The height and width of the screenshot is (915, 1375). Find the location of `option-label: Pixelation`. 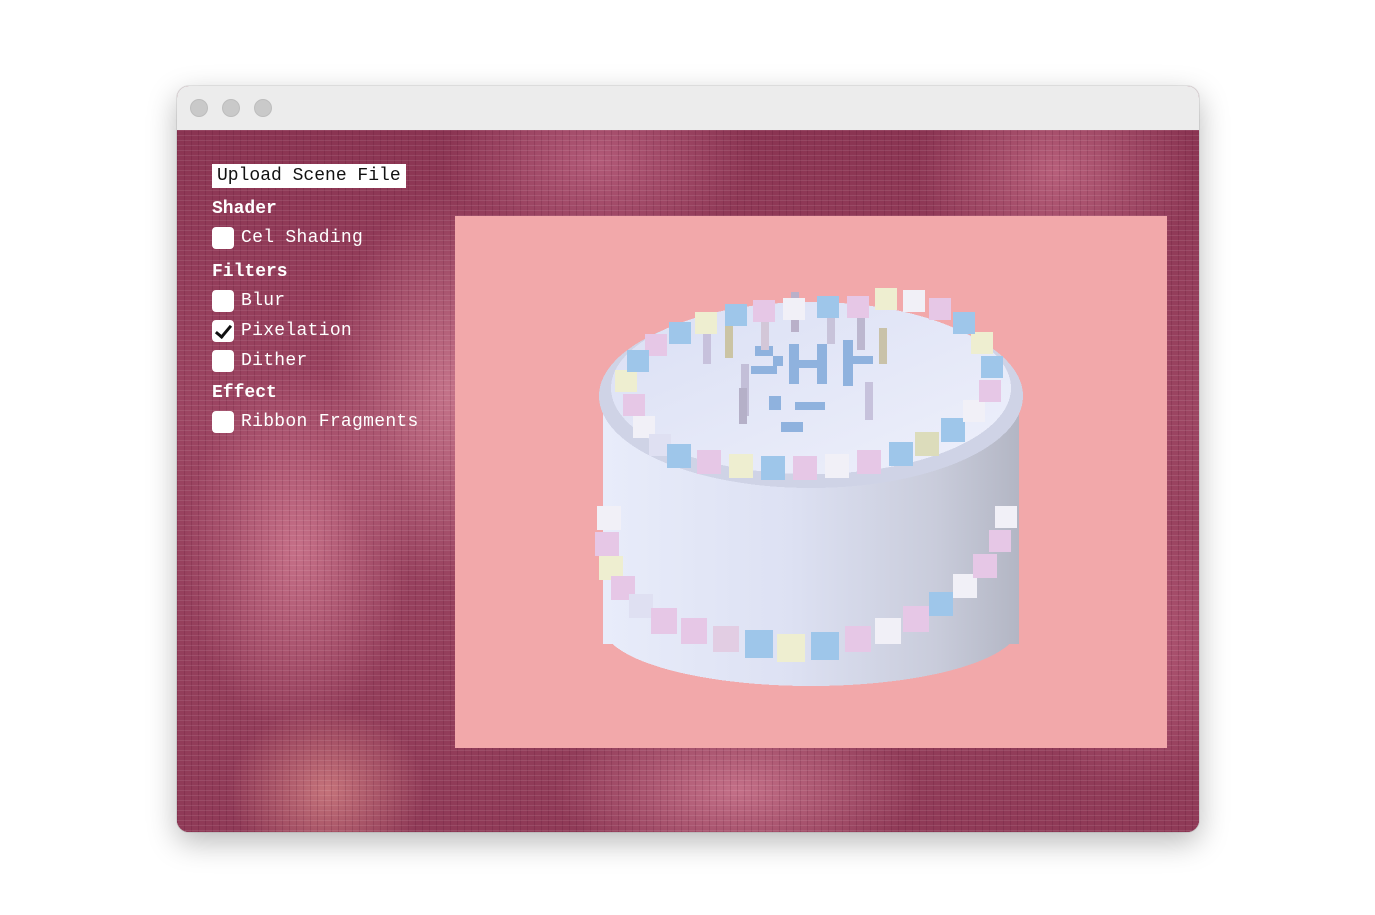

option-label: Pixelation is located at coordinates (297, 331).